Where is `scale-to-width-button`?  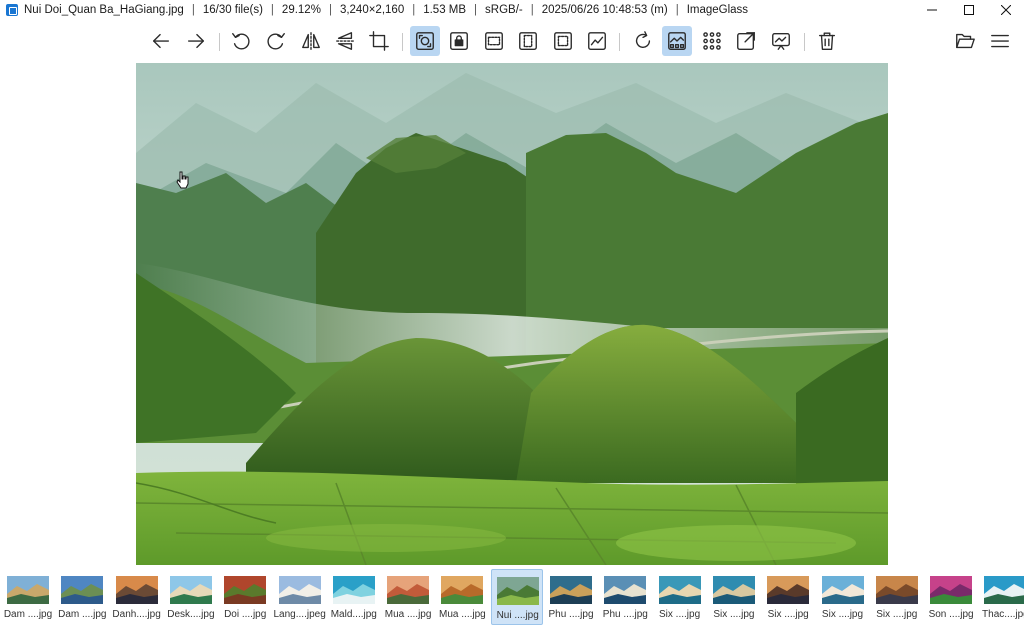 scale-to-width-button is located at coordinates (494, 41).